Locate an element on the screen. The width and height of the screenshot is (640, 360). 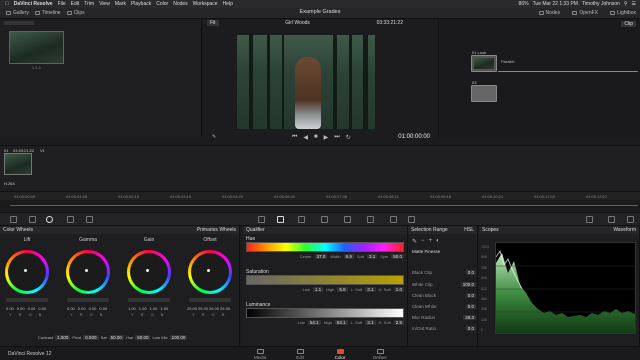
info-icon is located at coordinates (589, 219).